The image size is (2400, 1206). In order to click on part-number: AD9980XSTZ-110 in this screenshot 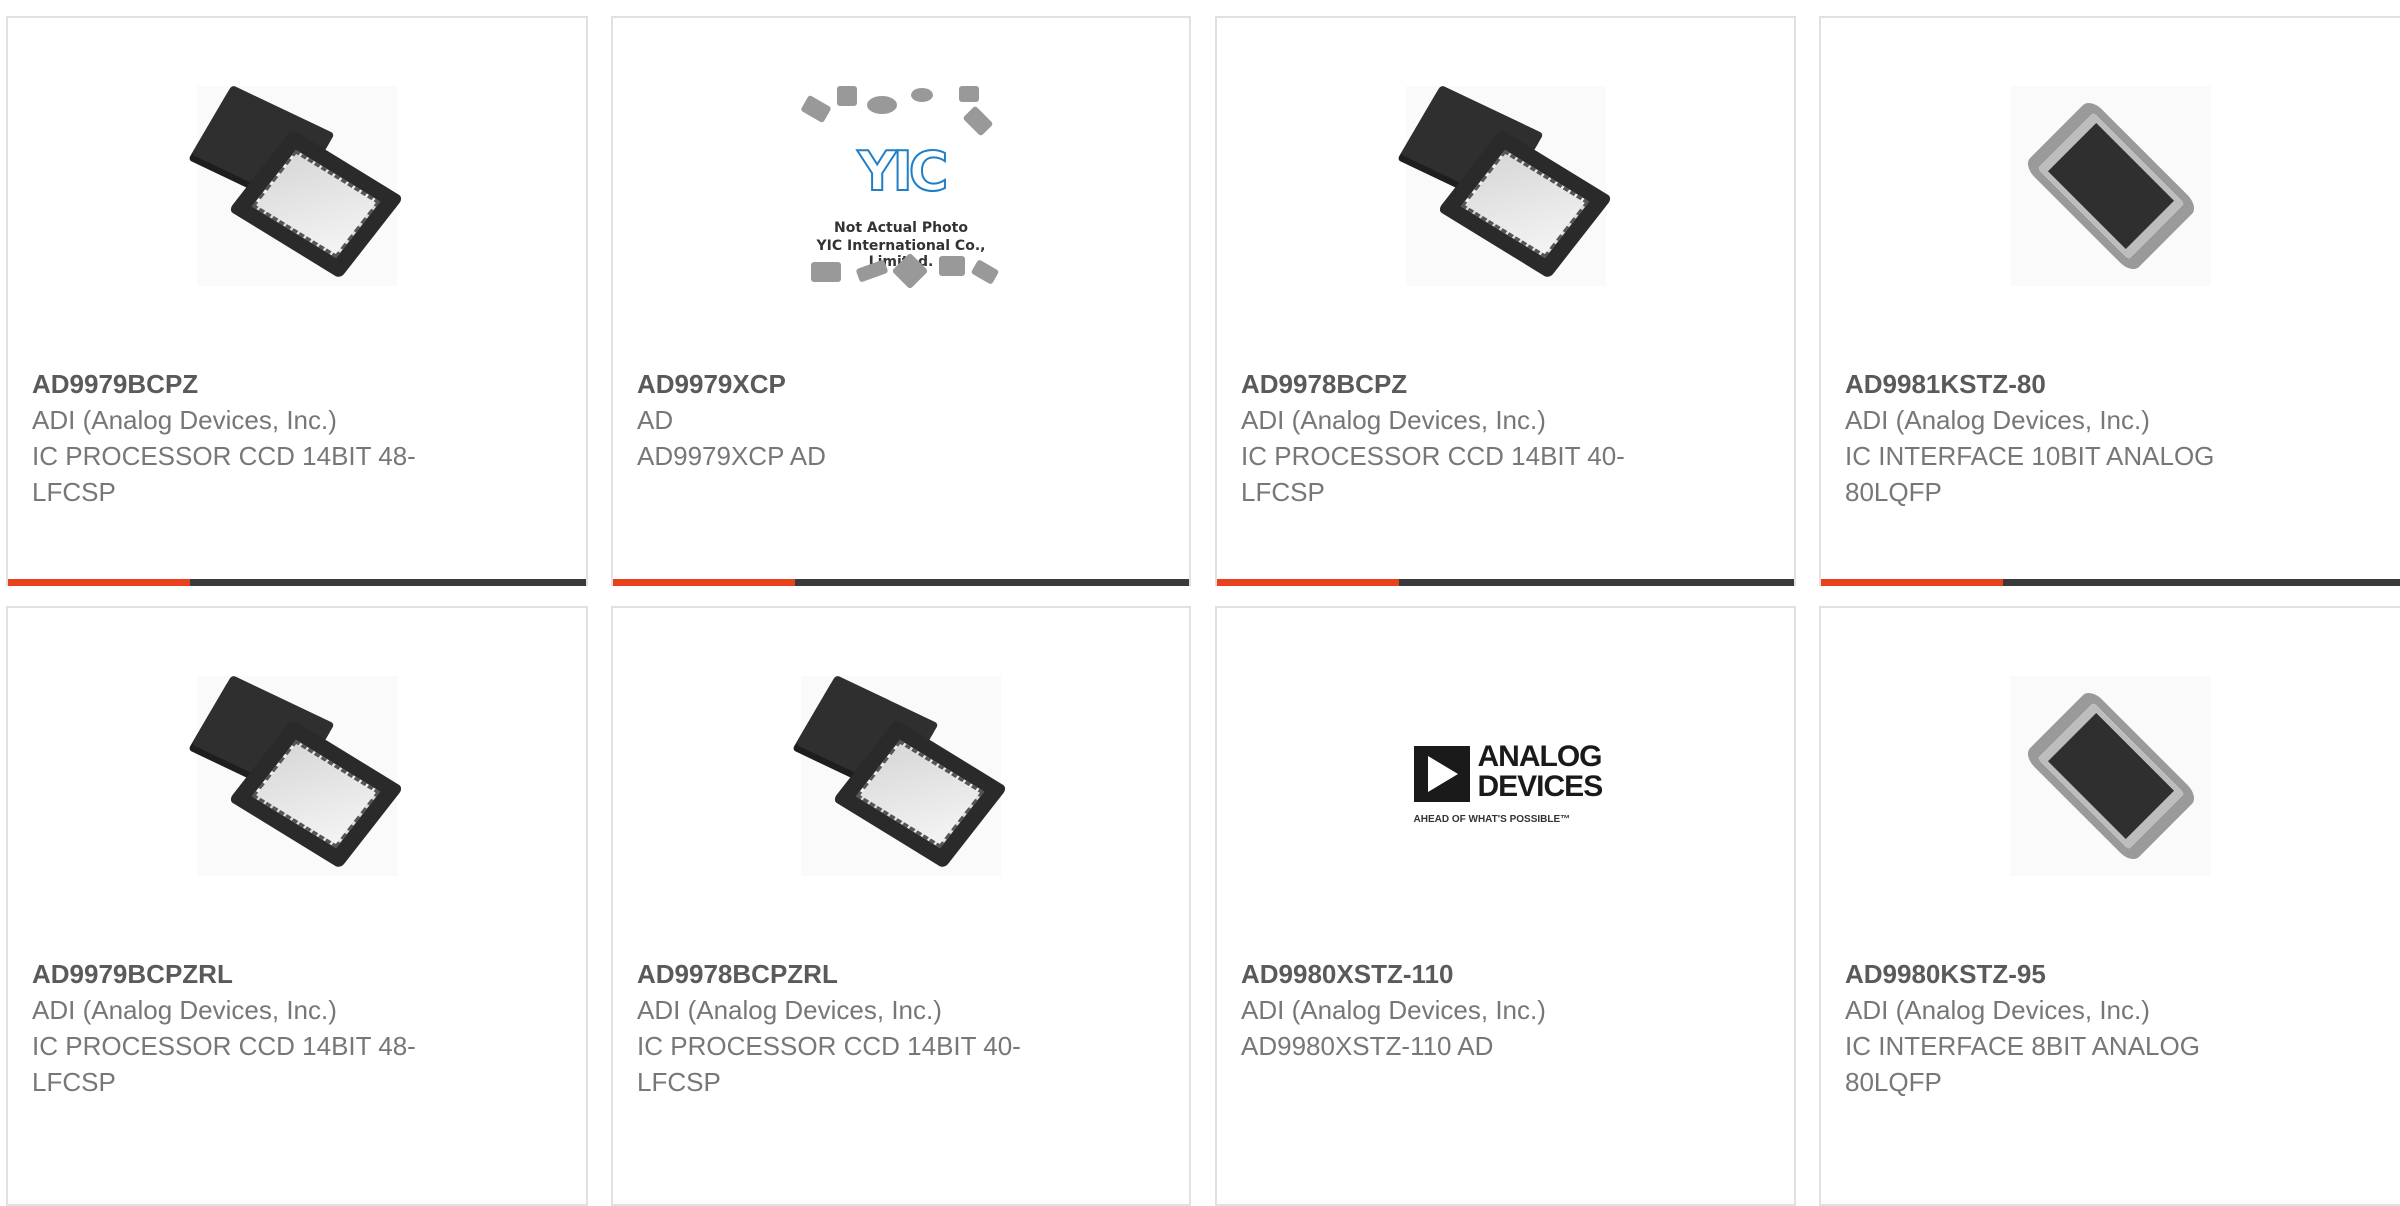, I will do `click(1505, 974)`.